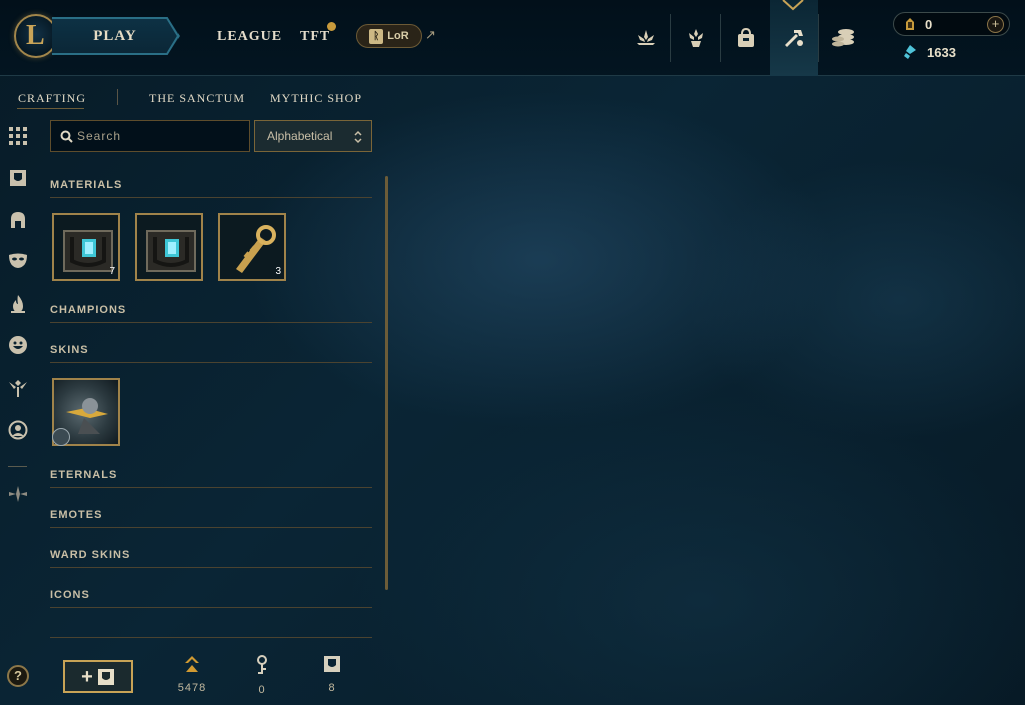 This screenshot has width=1025, height=705. Describe the element at coordinates (159, 136) in the screenshot. I see `search-input` at that location.